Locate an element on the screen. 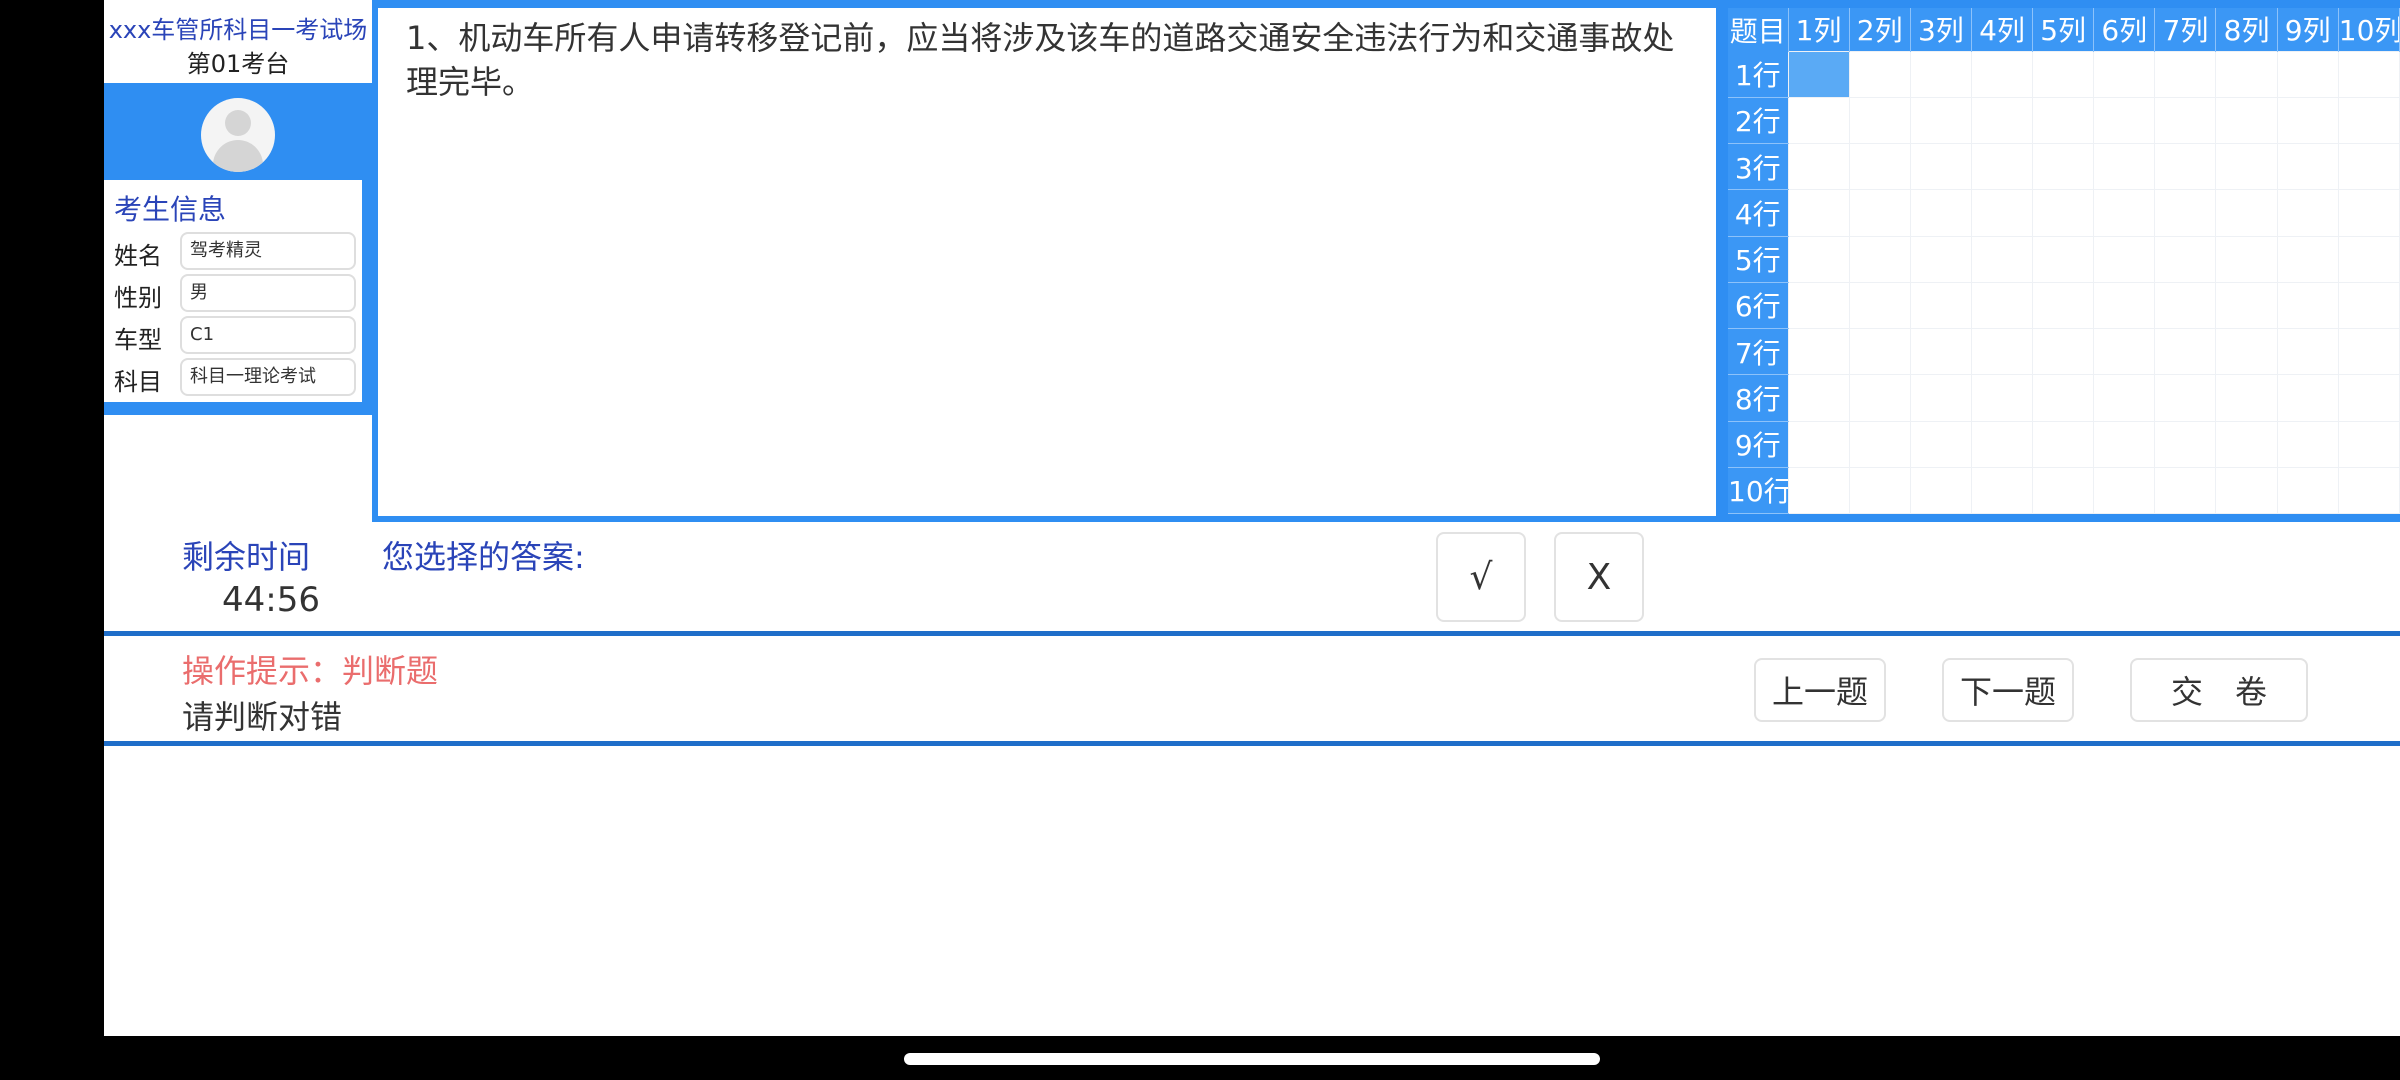 This screenshot has width=2400, height=1080. home-indicator is located at coordinates (1252, 1059).